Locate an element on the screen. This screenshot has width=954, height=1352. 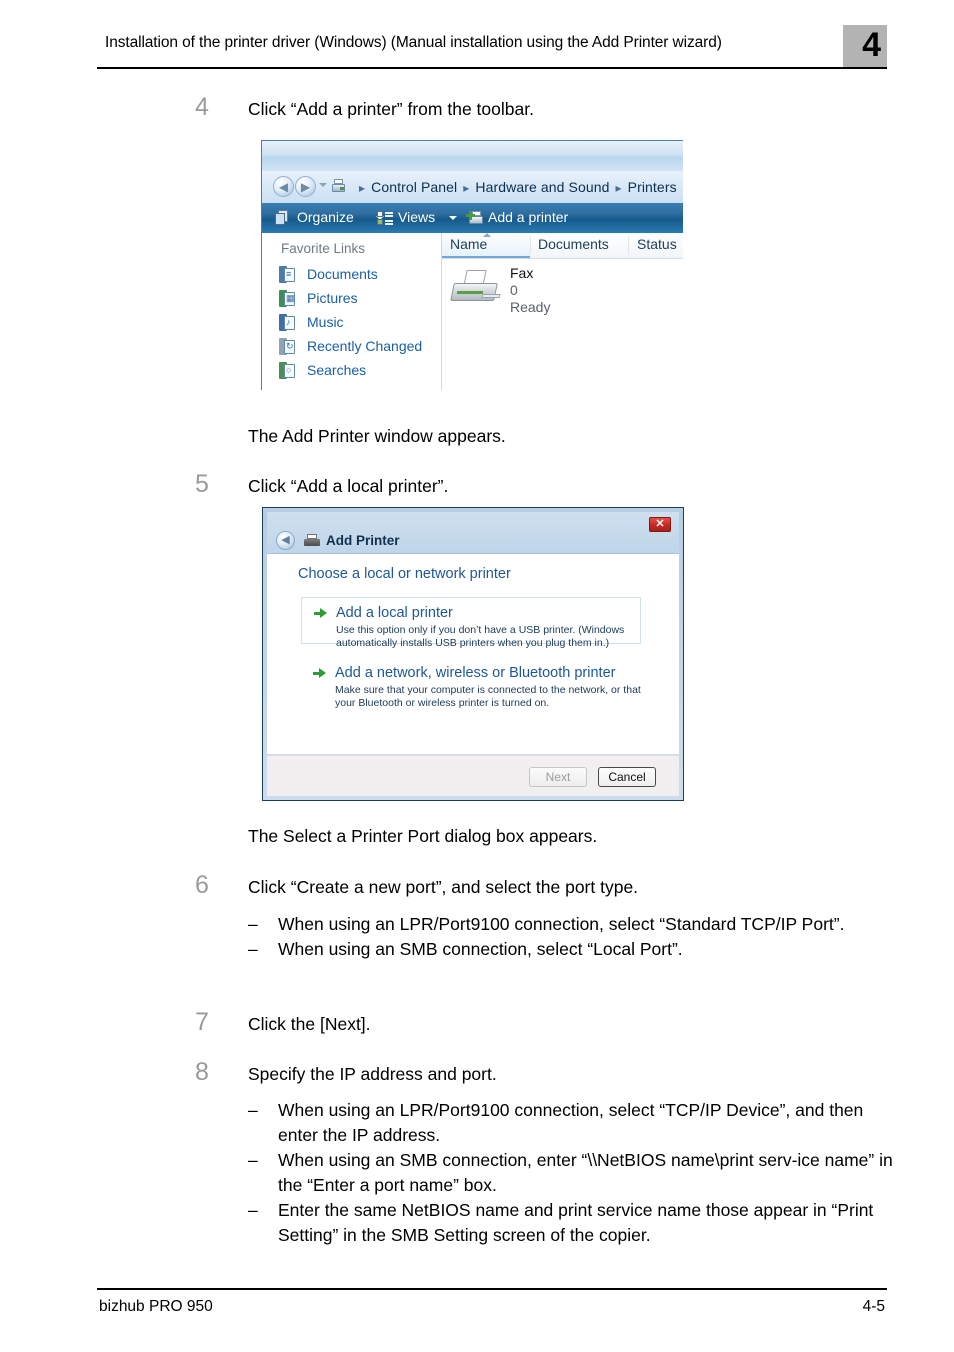
sidebar-item-label: Documents is located at coordinates (342, 274).